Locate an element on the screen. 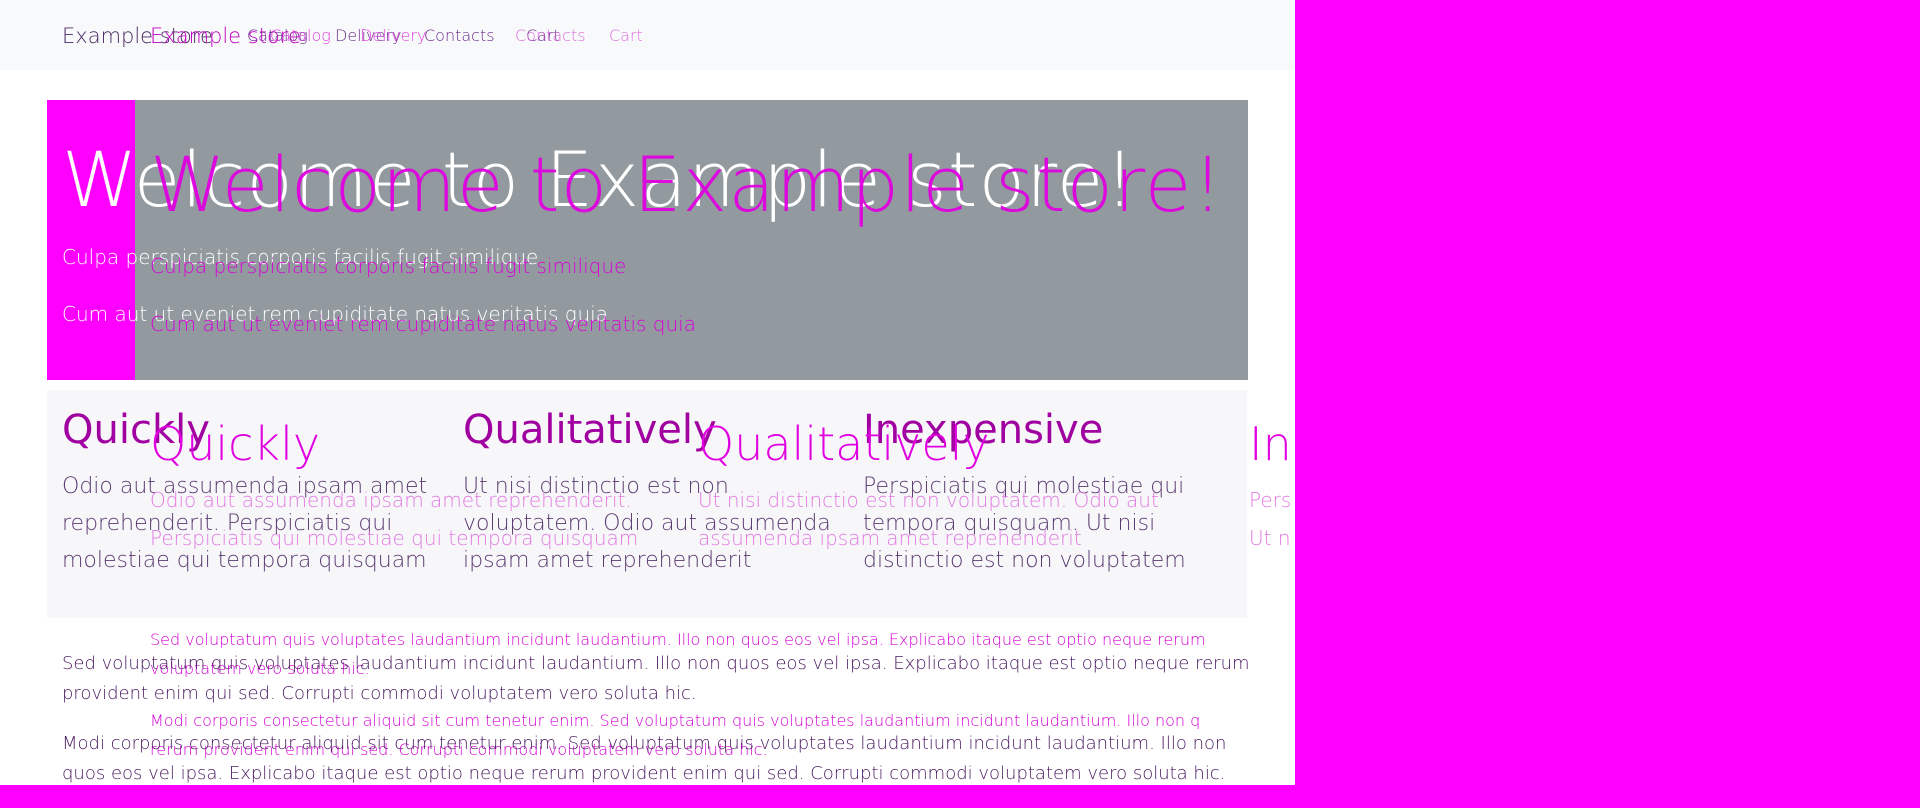 Image resolution: width=1920 pixels, height=808 pixels. feature-title-inexpensive-ghost: In is located at coordinates (1270, 444).